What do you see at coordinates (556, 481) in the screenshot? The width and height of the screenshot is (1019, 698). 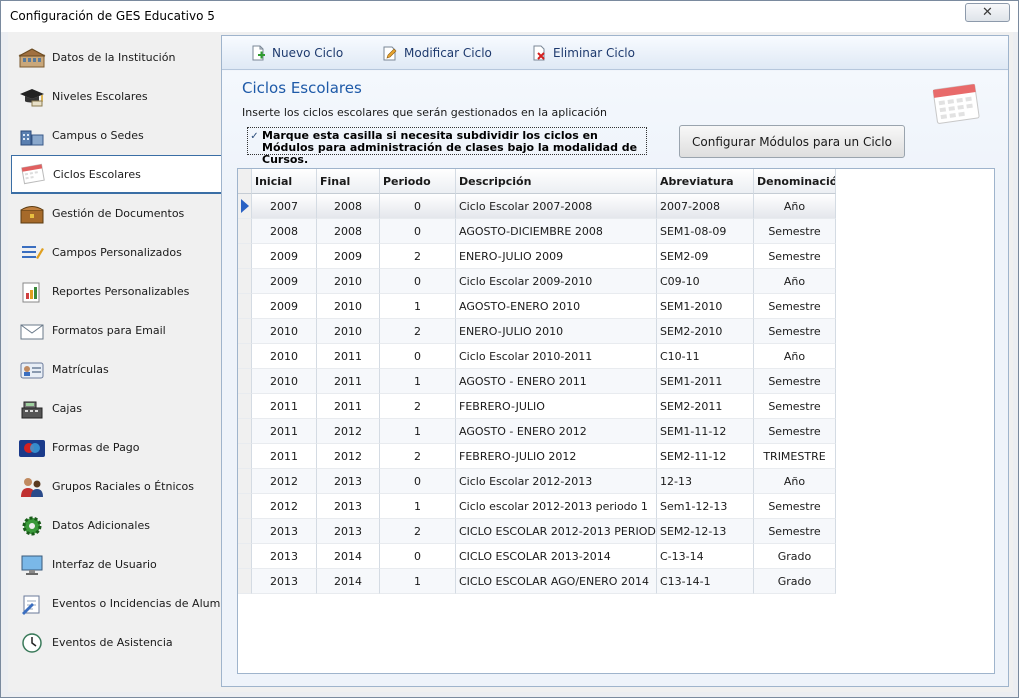 I see `col-descripcion-cell: Ciclo Escolar 2012-2013` at bounding box center [556, 481].